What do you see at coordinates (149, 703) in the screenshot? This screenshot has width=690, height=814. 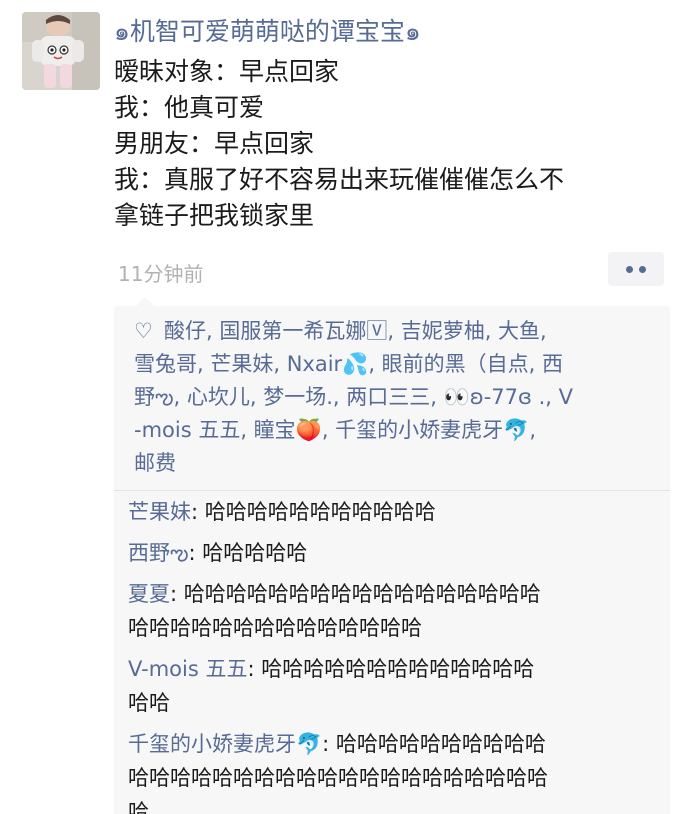 I see `comment-text: 哈哈` at bounding box center [149, 703].